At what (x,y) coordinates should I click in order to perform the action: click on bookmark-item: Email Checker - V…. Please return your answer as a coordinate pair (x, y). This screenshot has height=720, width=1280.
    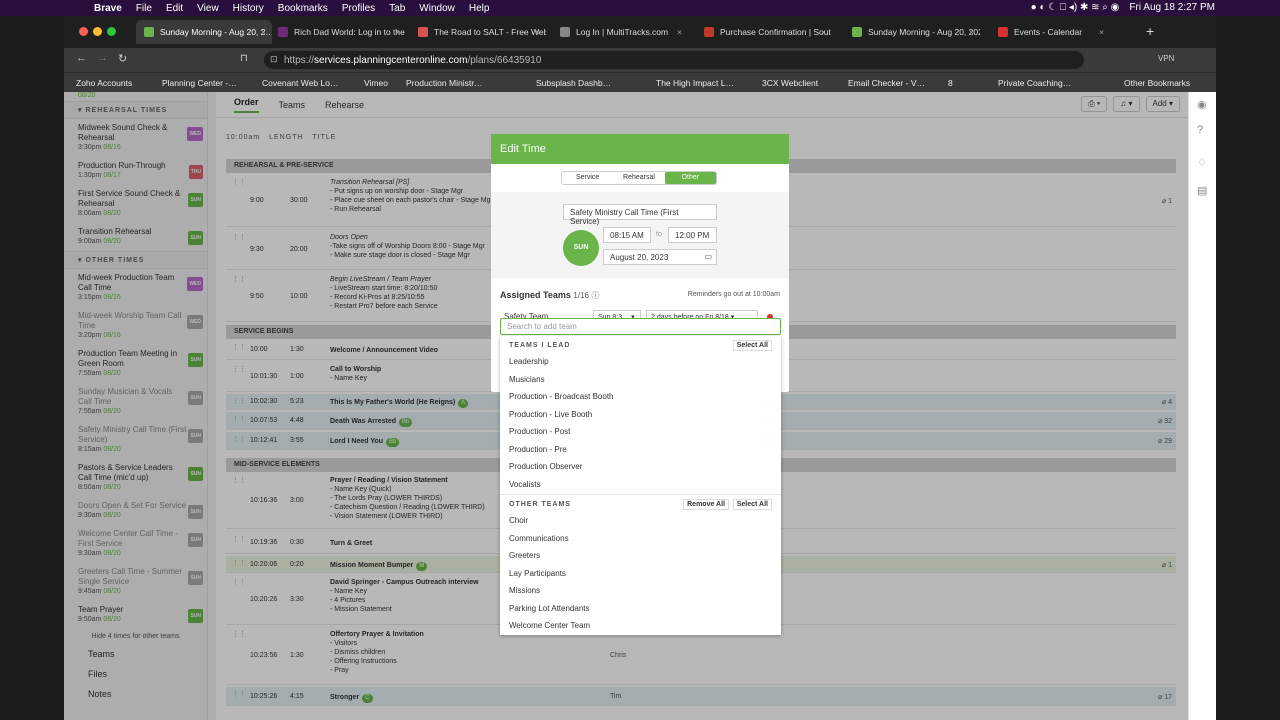
    Looking at the image, I should click on (886, 83).